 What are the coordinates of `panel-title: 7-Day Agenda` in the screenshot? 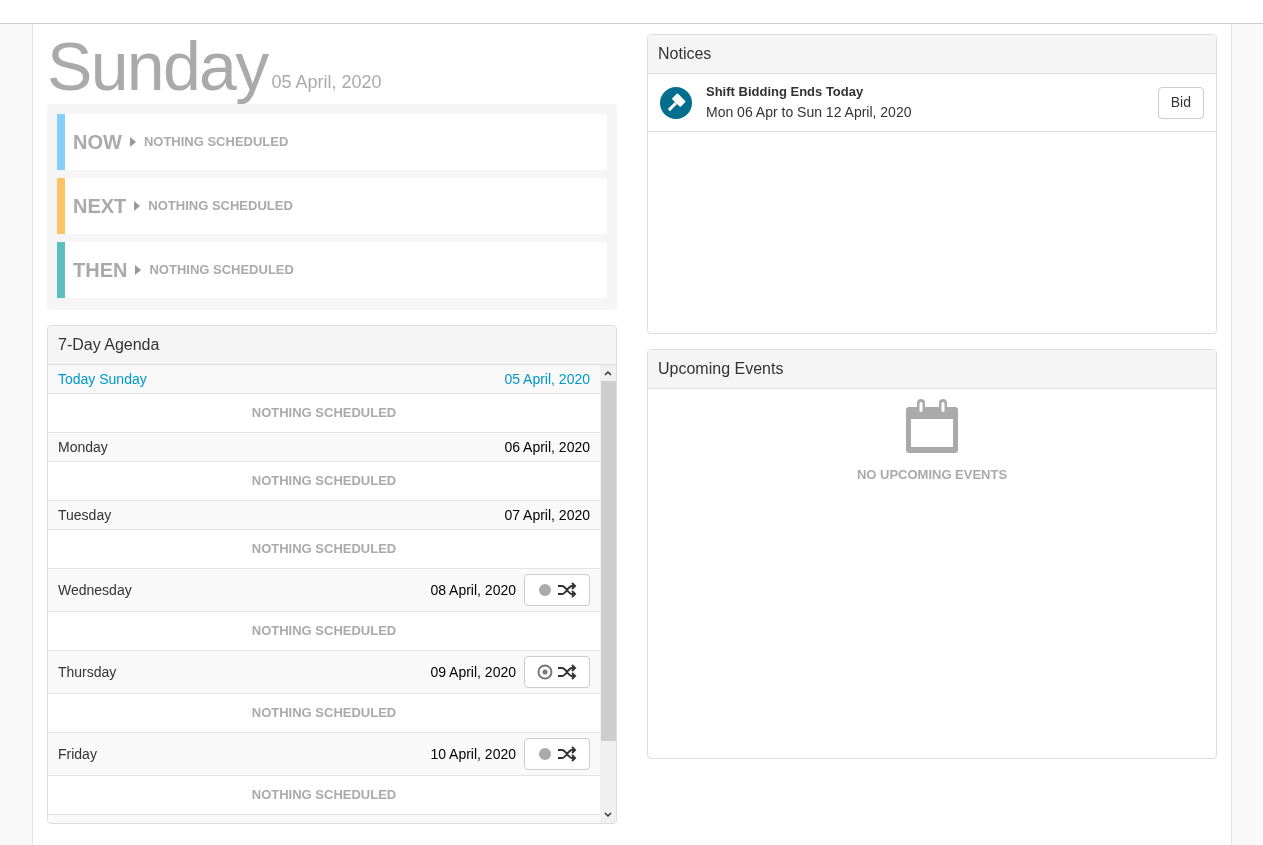 It's located at (109, 345).